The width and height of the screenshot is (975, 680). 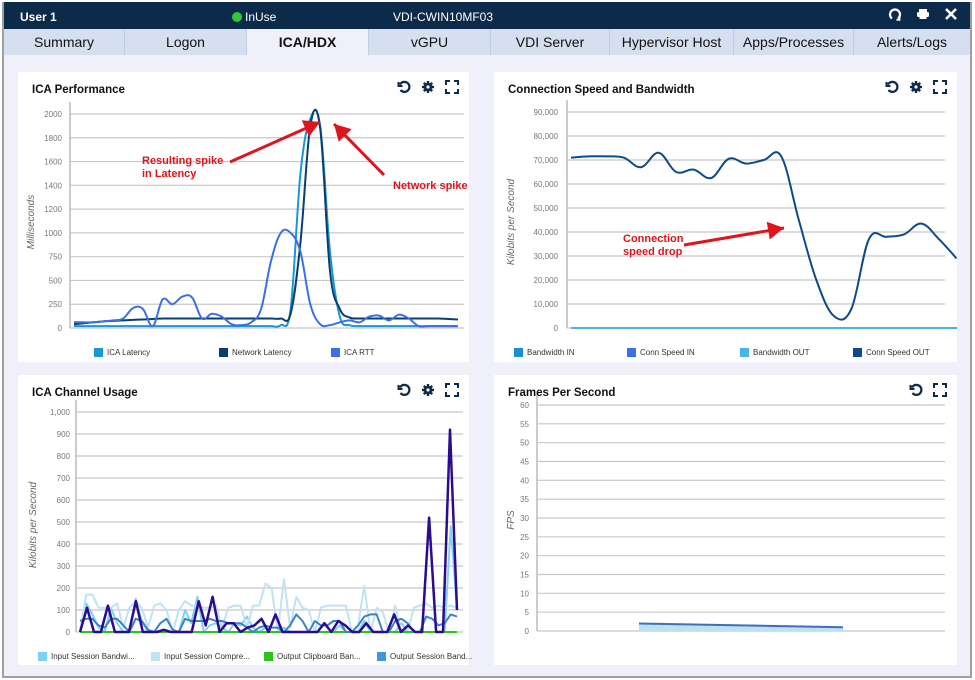 What do you see at coordinates (56, 280) in the screenshot?
I see `y-tick-label: 500` at bounding box center [56, 280].